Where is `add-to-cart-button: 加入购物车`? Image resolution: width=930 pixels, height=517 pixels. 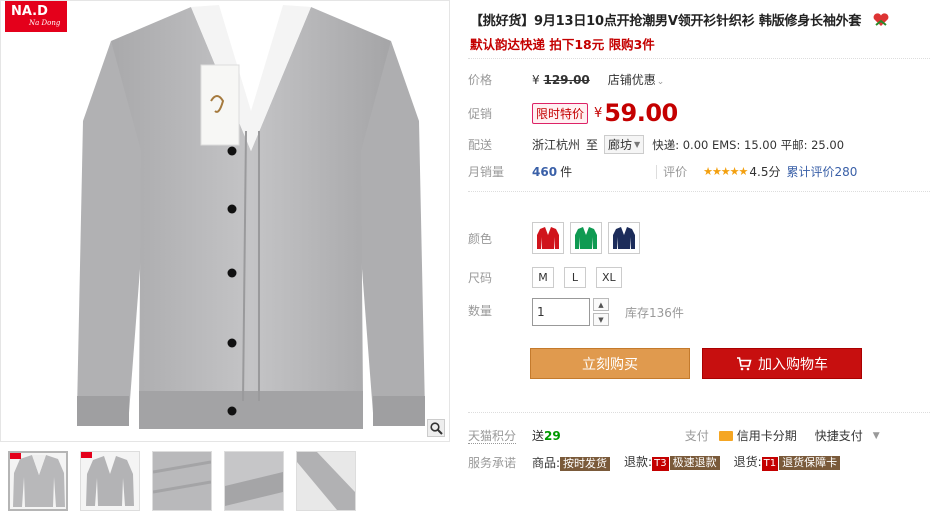 add-to-cart-button: 加入购物车 is located at coordinates (782, 363).